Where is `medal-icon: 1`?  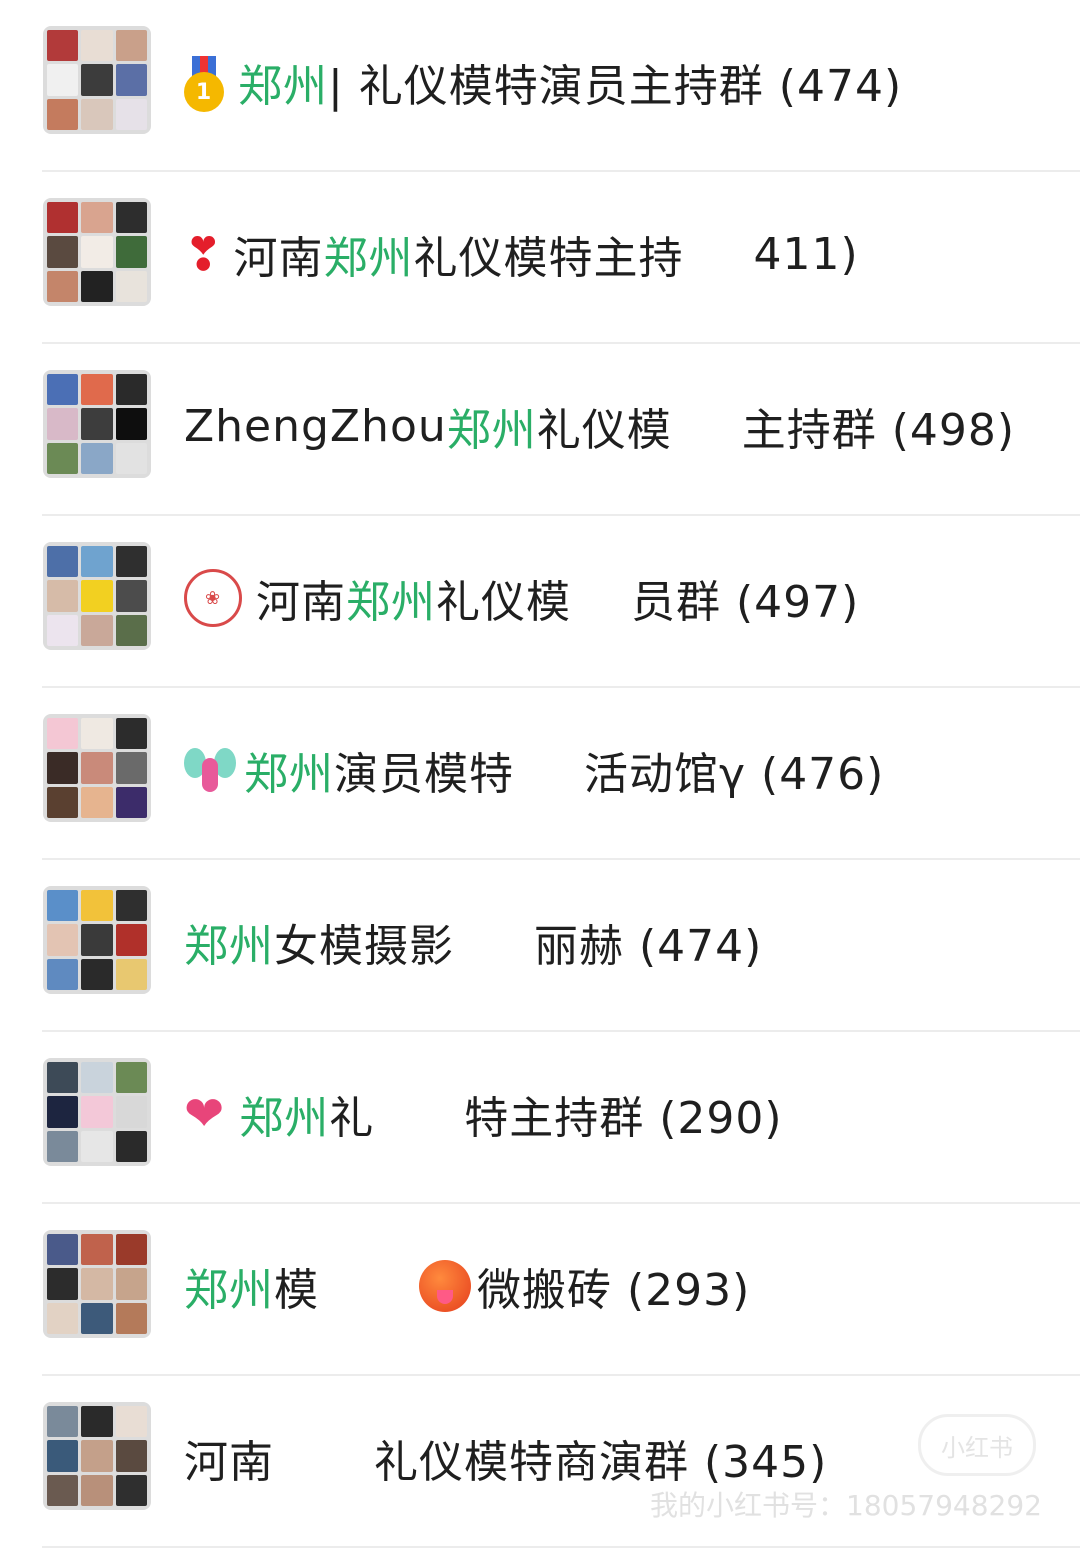
medal-icon: 1 is located at coordinates (204, 84).